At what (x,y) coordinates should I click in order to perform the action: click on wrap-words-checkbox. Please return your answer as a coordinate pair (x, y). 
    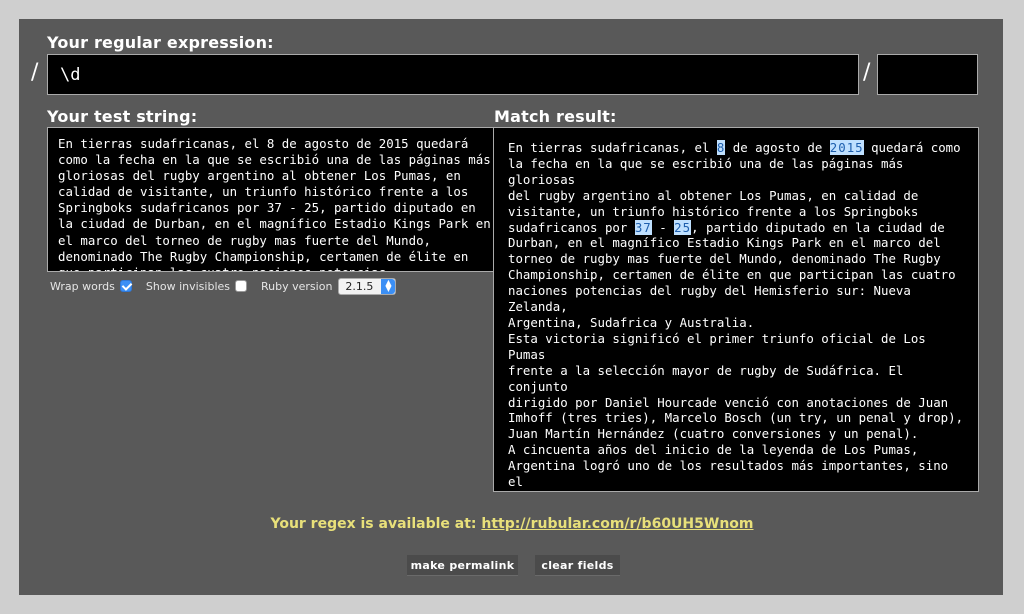
    Looking at the image, I should click on (125, 286).